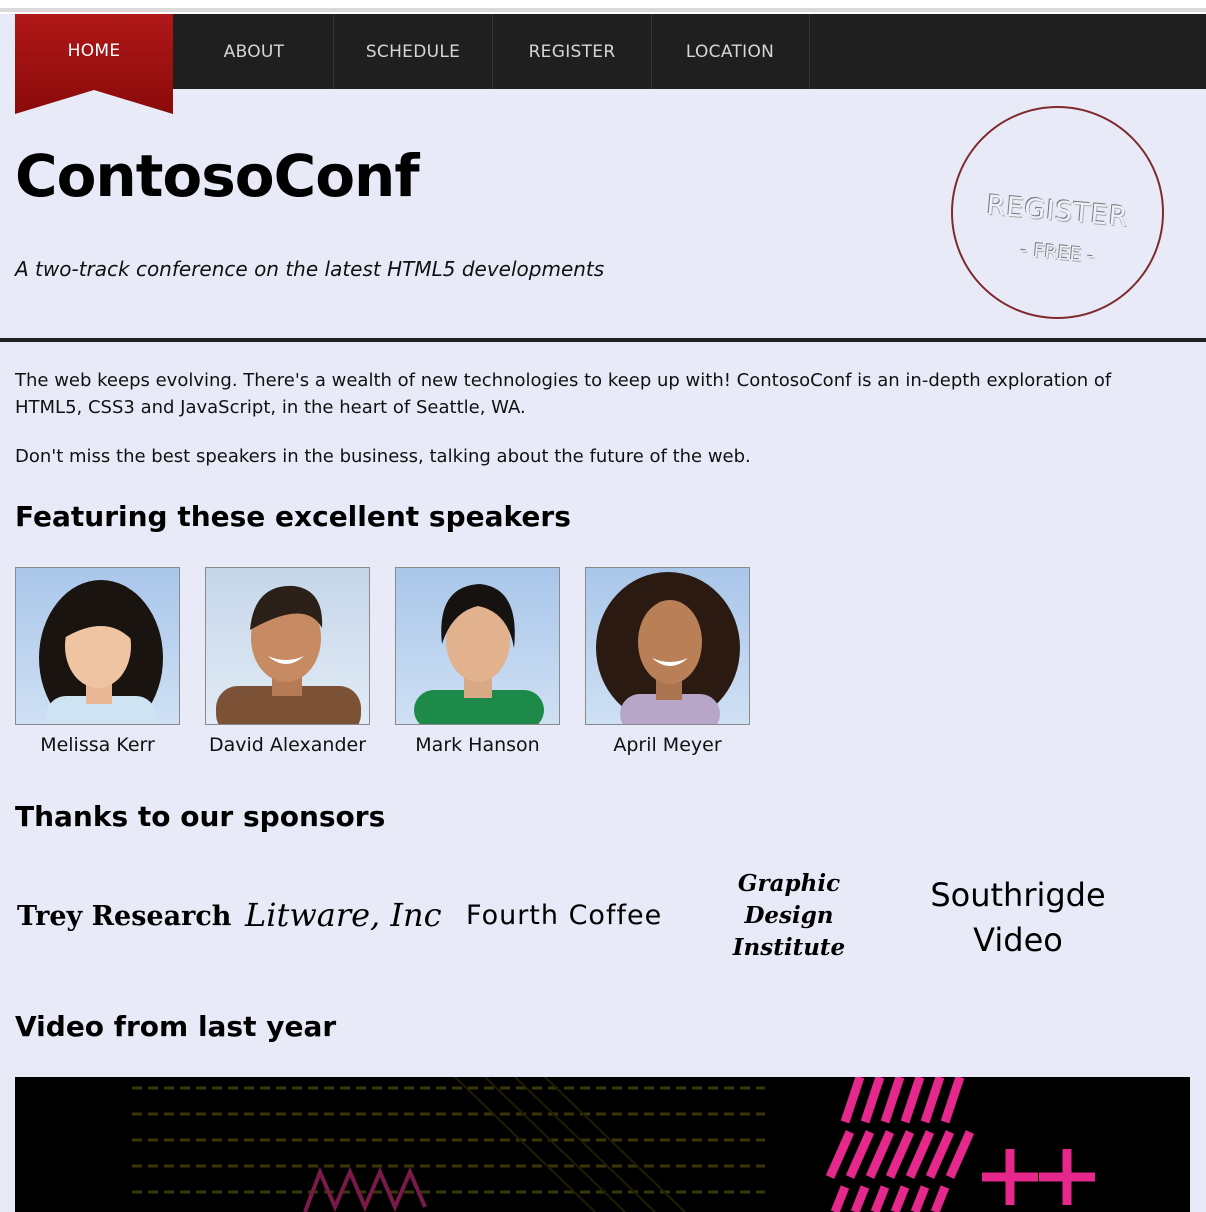 The image size is (1206, 1212). I want to click on speaker-card: Mark Hanson, so click(477, 661).